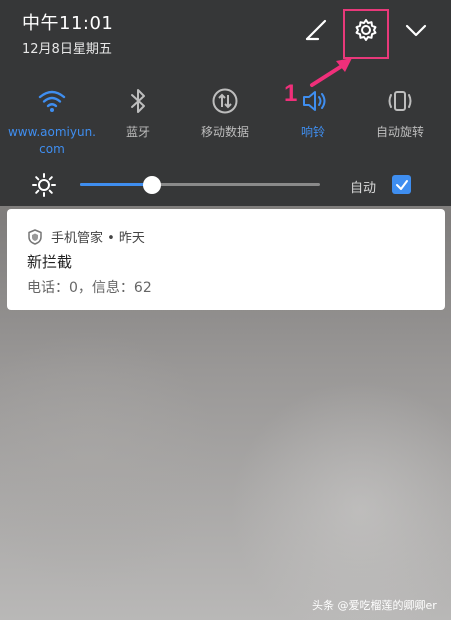  What do you see at coordinates (51, 140) in the screenshot?
I see `tile-label: www.aomiyun. com` at bounding box center [51, 140].